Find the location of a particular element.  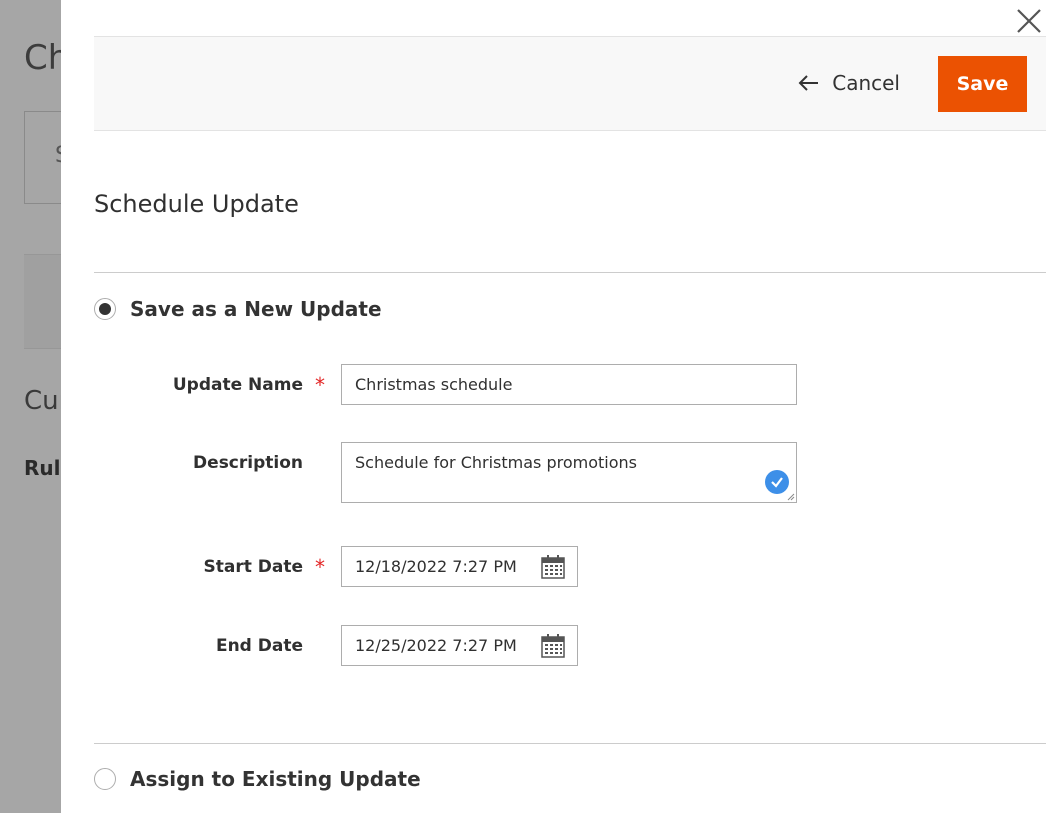

radio-new-update: Save as a New Update is located at coordinates (238, 309).